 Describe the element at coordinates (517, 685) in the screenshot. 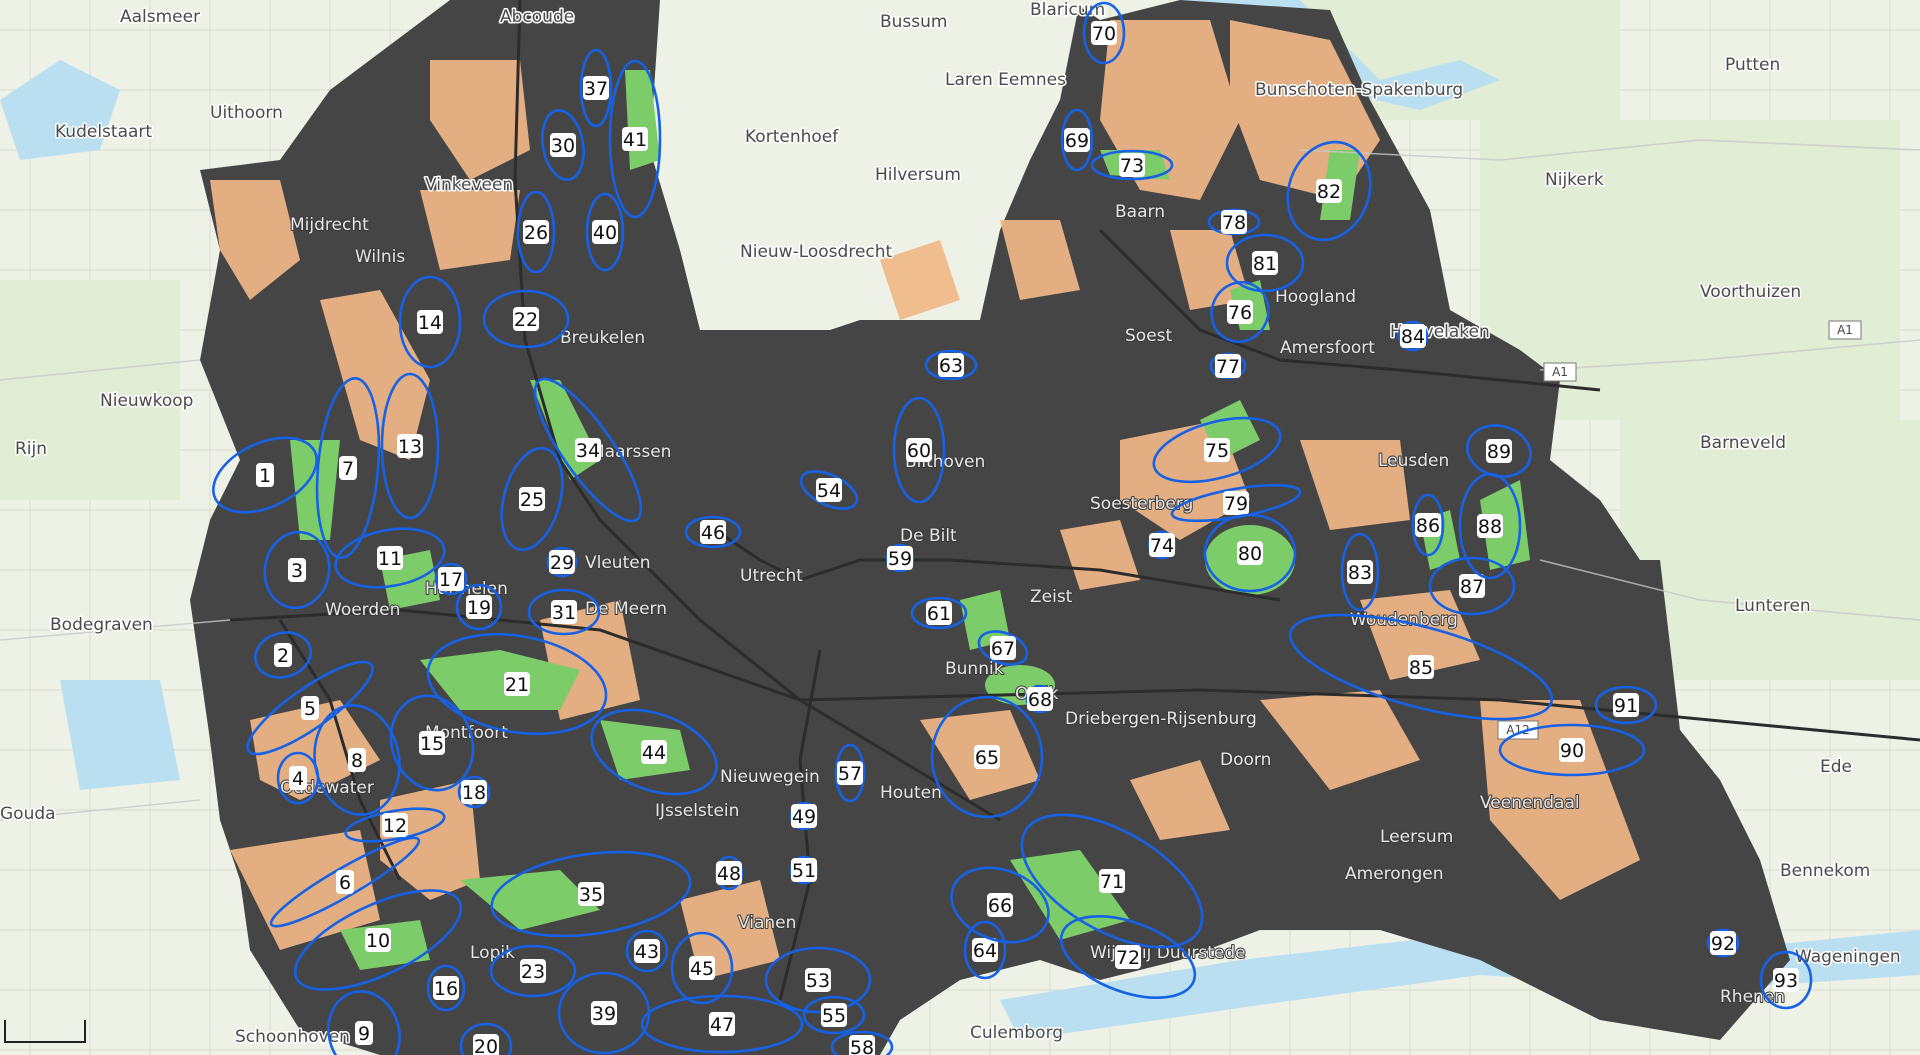

I see `zone-label-21: 21` at that location.